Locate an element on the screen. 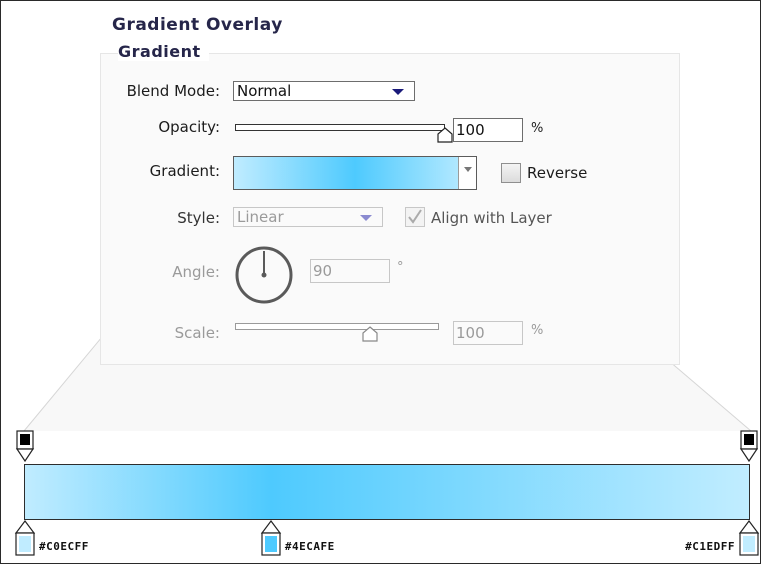 Image resolution: width=761 pixels, height=565 pixels. angle-dial is located at coordinates (264, 275).